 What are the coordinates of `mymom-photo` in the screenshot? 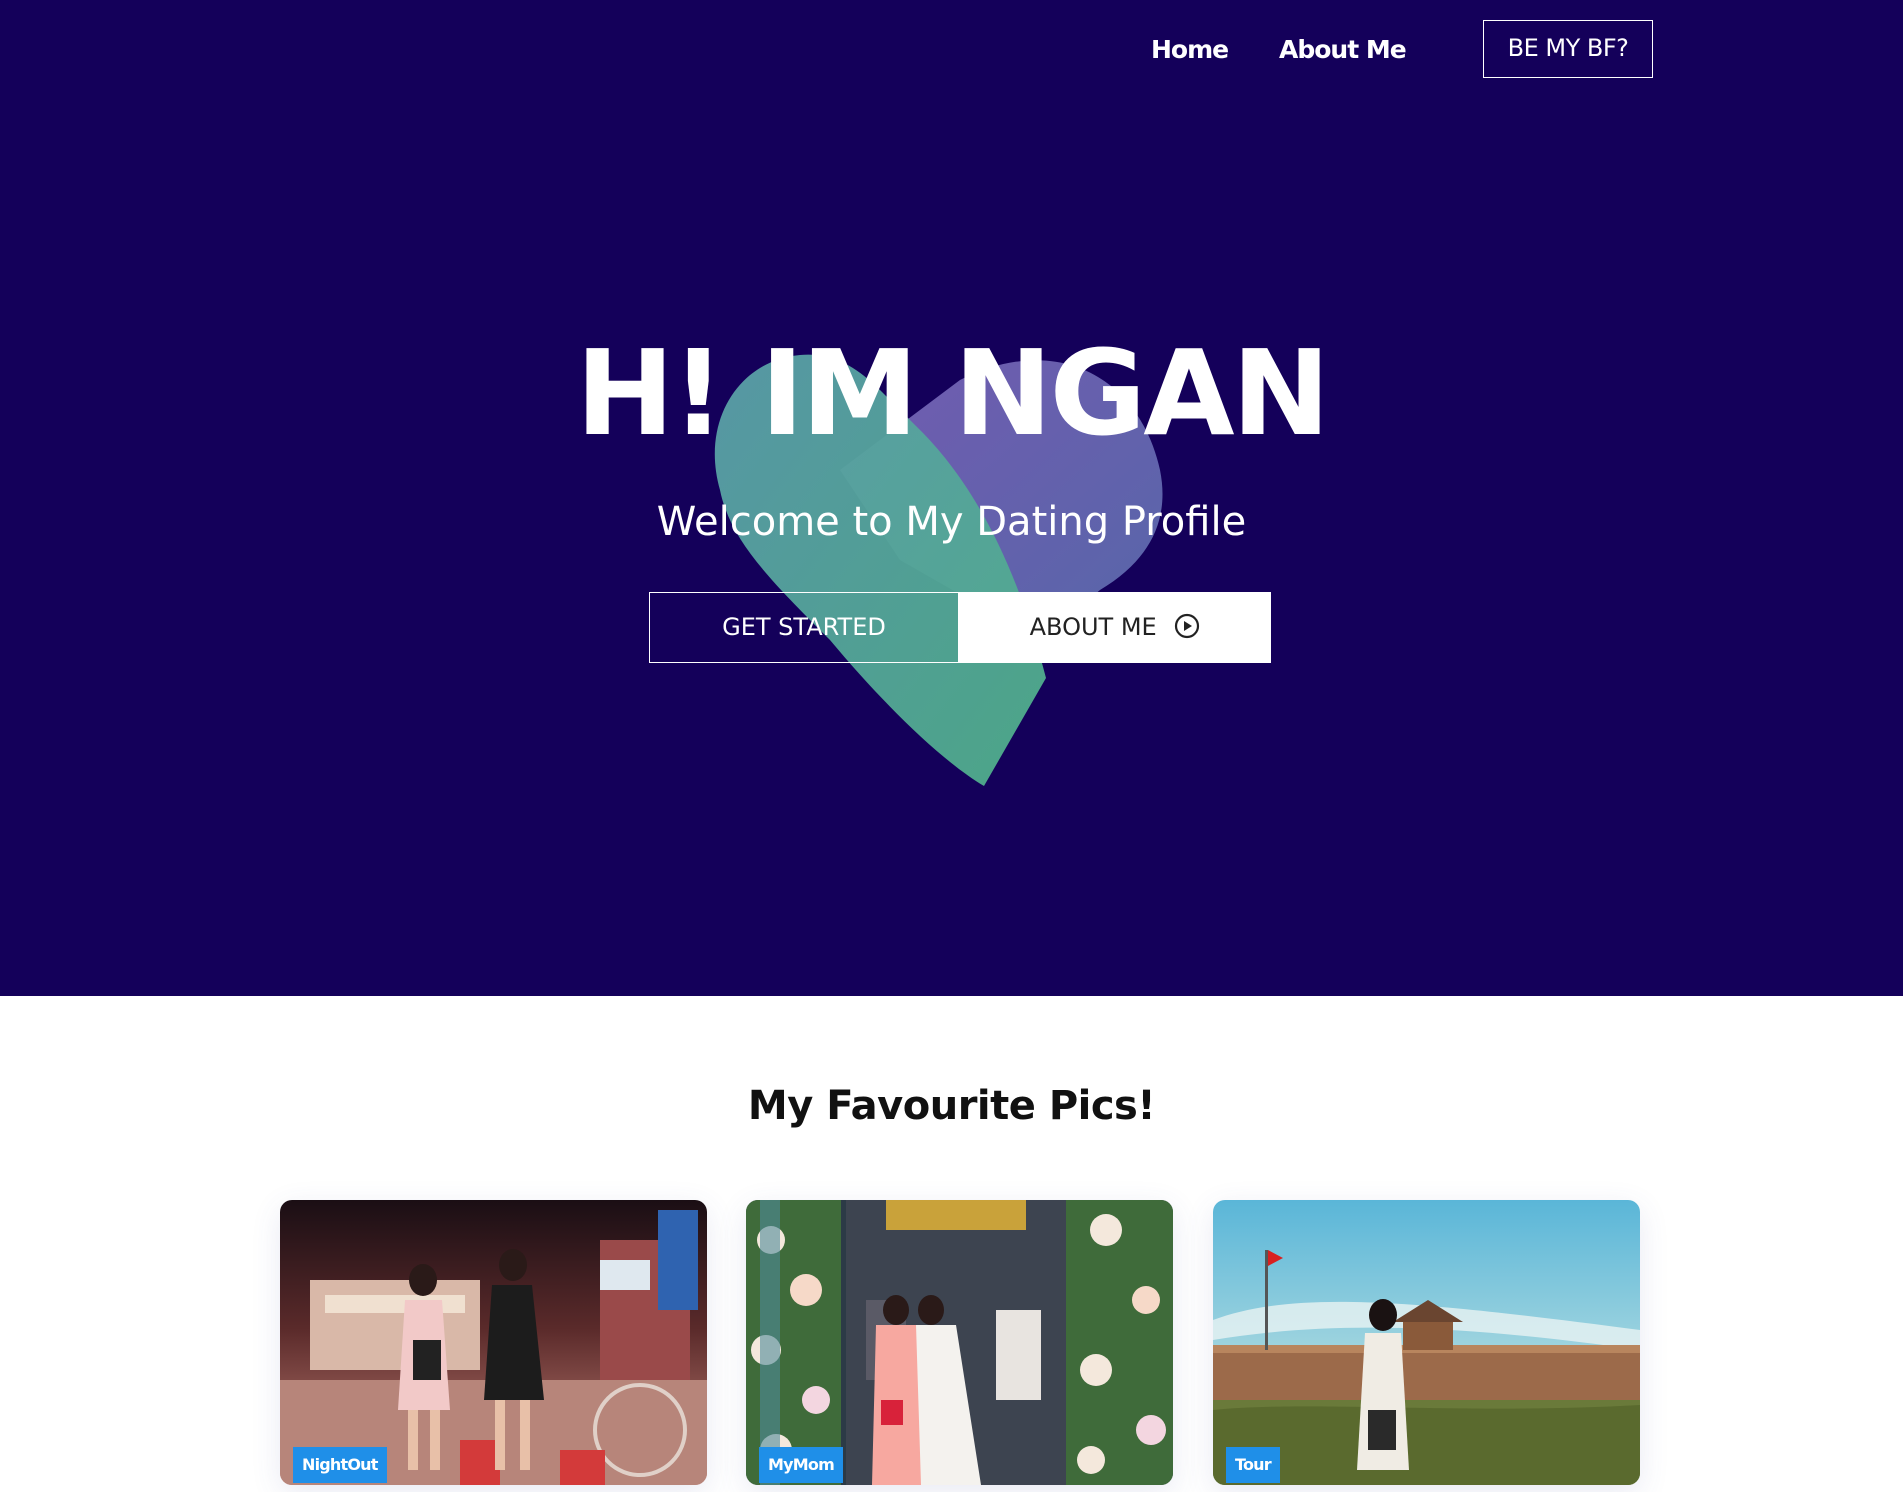 It's located at (959, 1342).